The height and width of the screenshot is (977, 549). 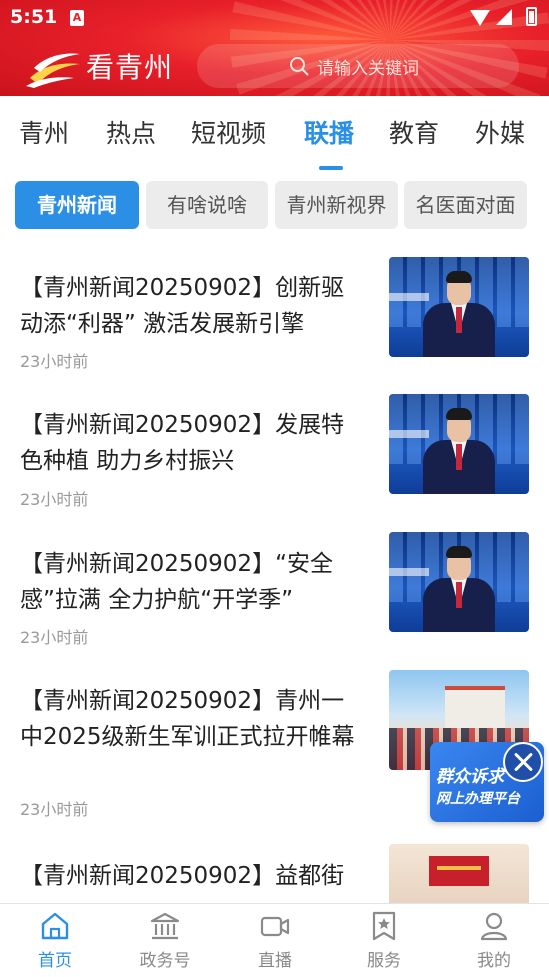 I want to click on banner-line-1: 群众诉求, so click(x=470, y=777).